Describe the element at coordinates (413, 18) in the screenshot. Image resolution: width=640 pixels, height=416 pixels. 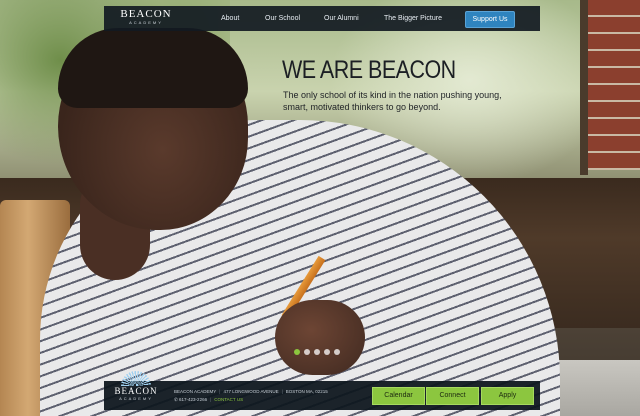
I see `nav-link-bigger-picture: The Bigger Picture` at that location.